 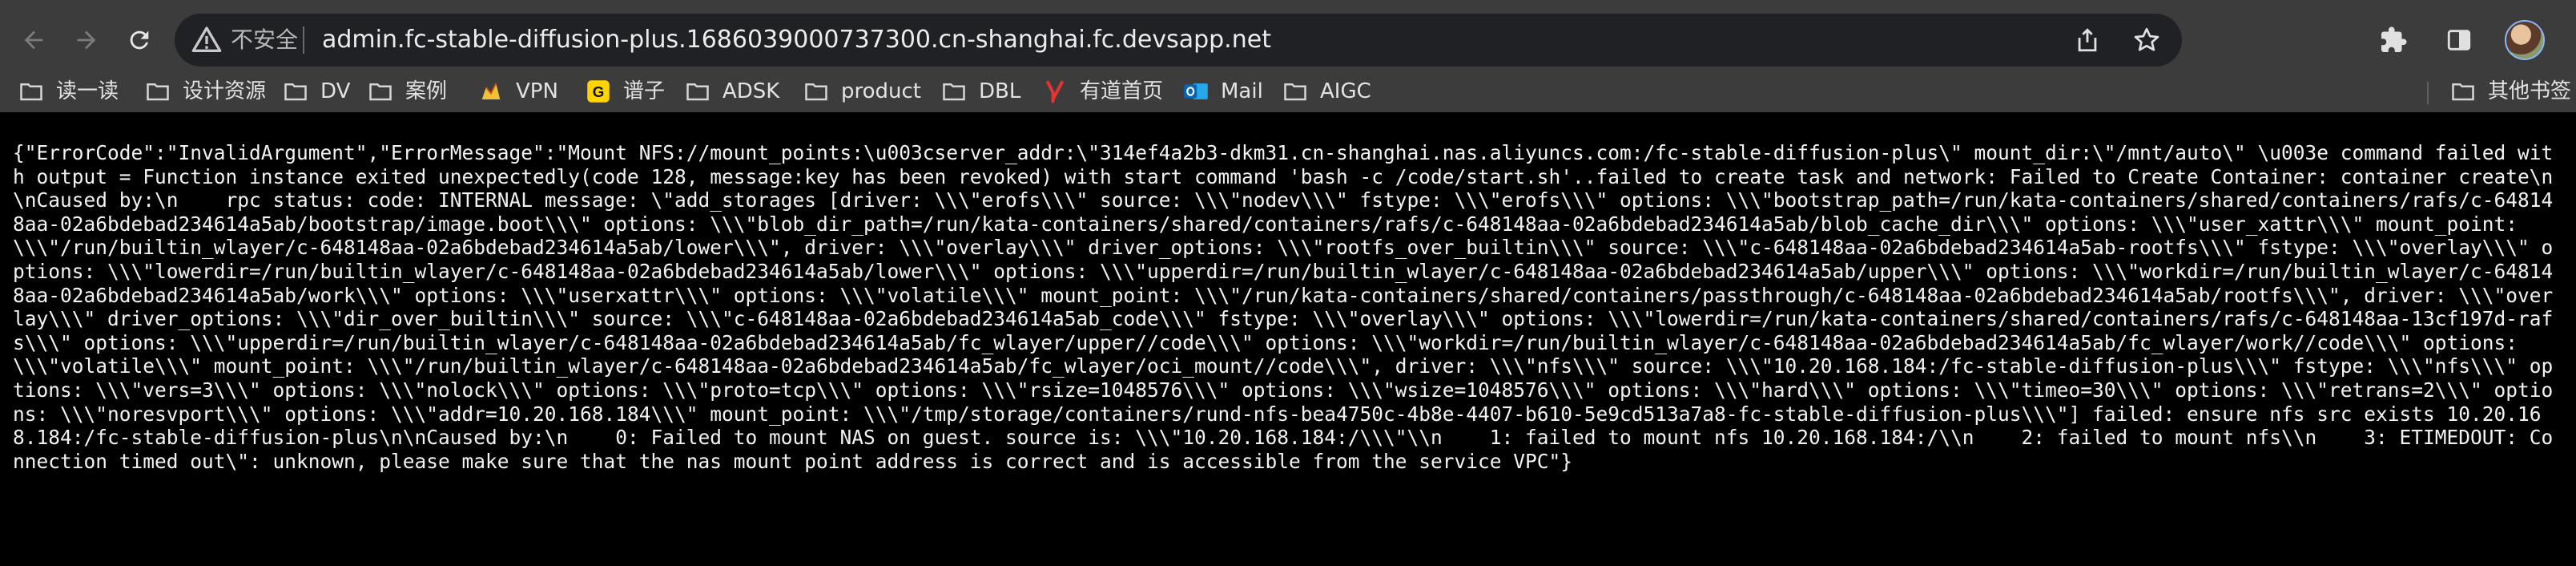 I want to click on avatar, so click(x=2525, y=40).